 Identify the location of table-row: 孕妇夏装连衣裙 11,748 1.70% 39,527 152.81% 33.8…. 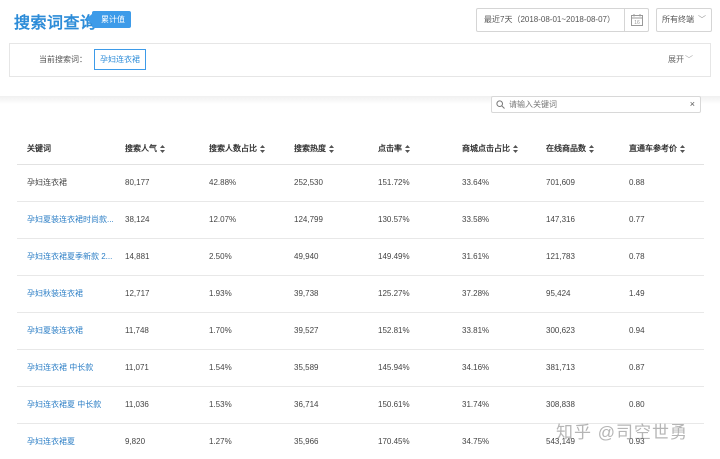
(360, 331).